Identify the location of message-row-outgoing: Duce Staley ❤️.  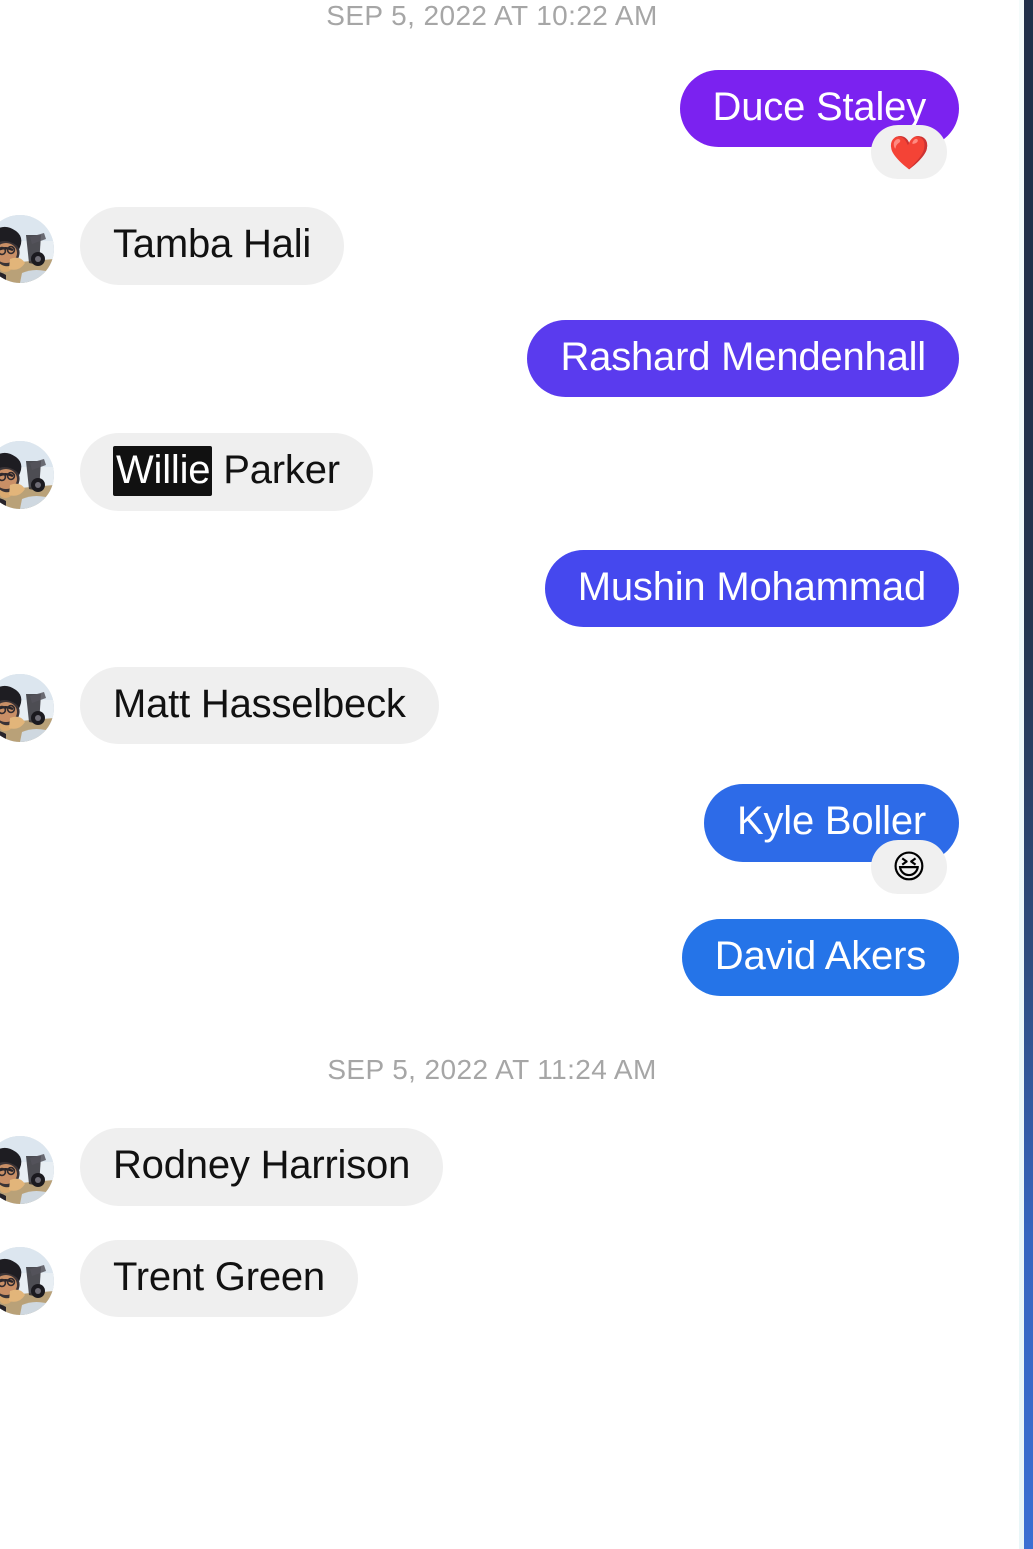
(512, 125).